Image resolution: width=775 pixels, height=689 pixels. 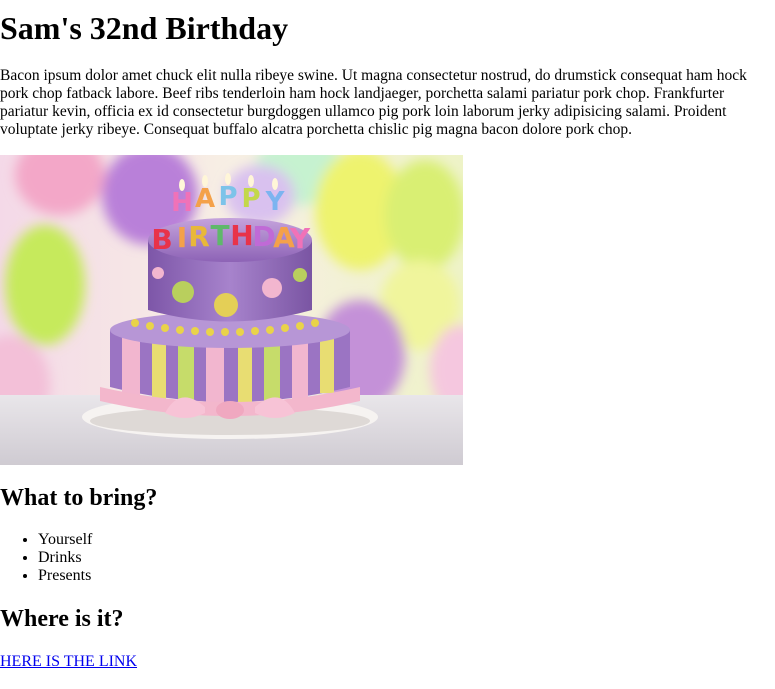 I want to click on list-item: Drinks, so click(x=65, y=558).